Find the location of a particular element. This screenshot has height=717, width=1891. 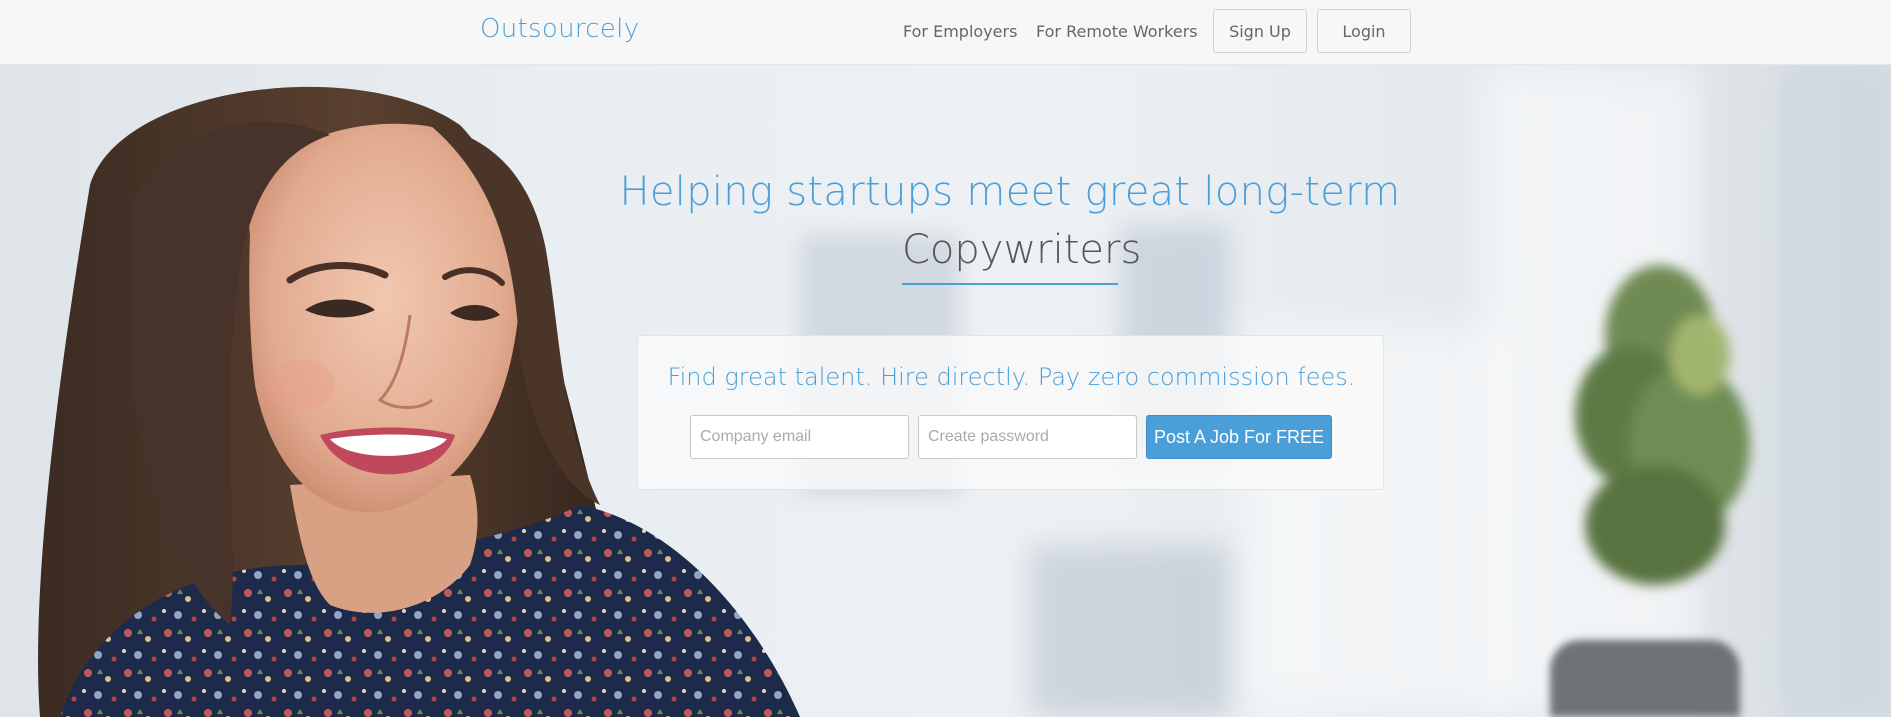

company-email-input is located at coordinates (799, 437).